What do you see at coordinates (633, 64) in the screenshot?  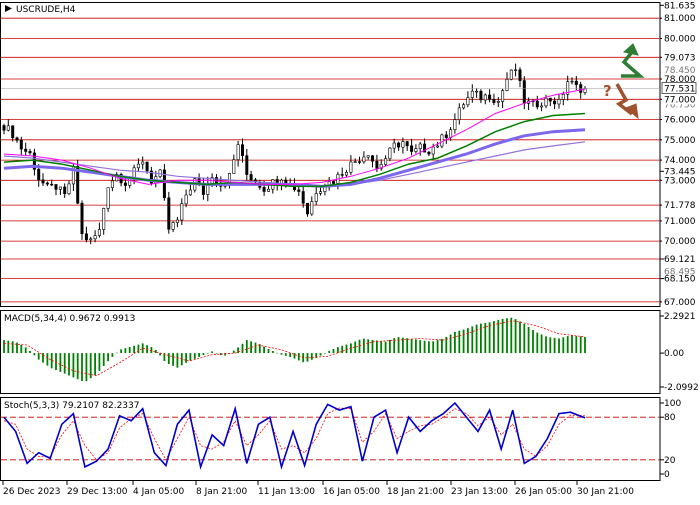 I see `arrow-up-stroke` at bounding box center [633, 64].